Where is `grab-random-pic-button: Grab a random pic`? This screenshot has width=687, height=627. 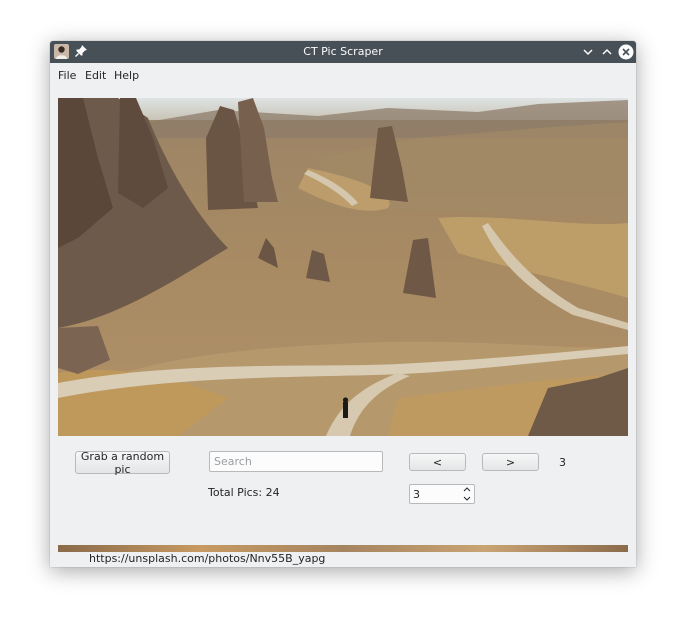 grab-random-pic-button: Grab a random pic is located at coordinates (122, 463).